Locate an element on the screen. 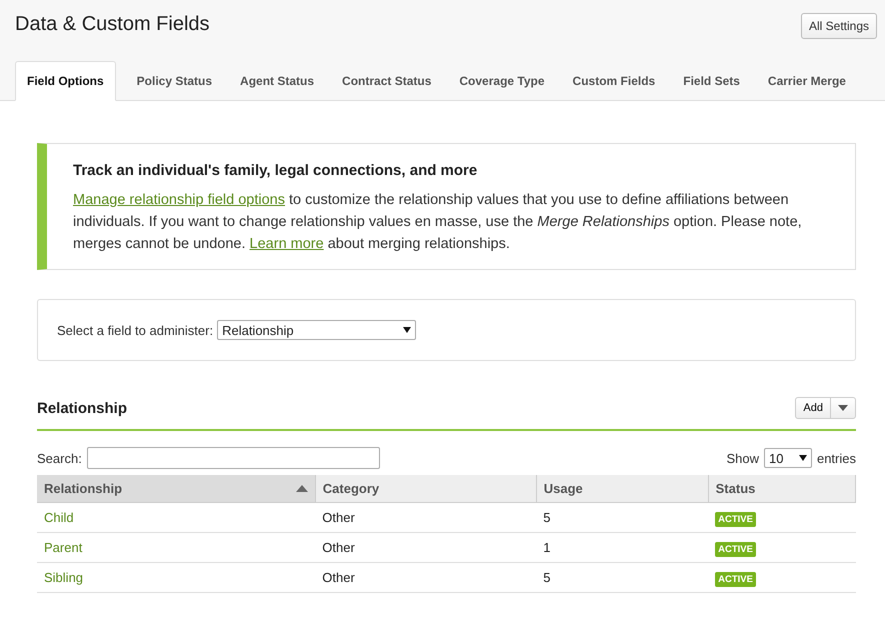 This screenshot has width=885, height=617. page-title: Data & Custom Fields is located at coordinates (112, 24).